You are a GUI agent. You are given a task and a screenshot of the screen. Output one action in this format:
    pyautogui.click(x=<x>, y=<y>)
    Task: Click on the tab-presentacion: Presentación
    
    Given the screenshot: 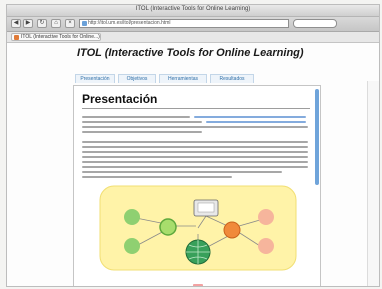 What is the action you would take?
    pyautogui.click(x=95, y=78)
    